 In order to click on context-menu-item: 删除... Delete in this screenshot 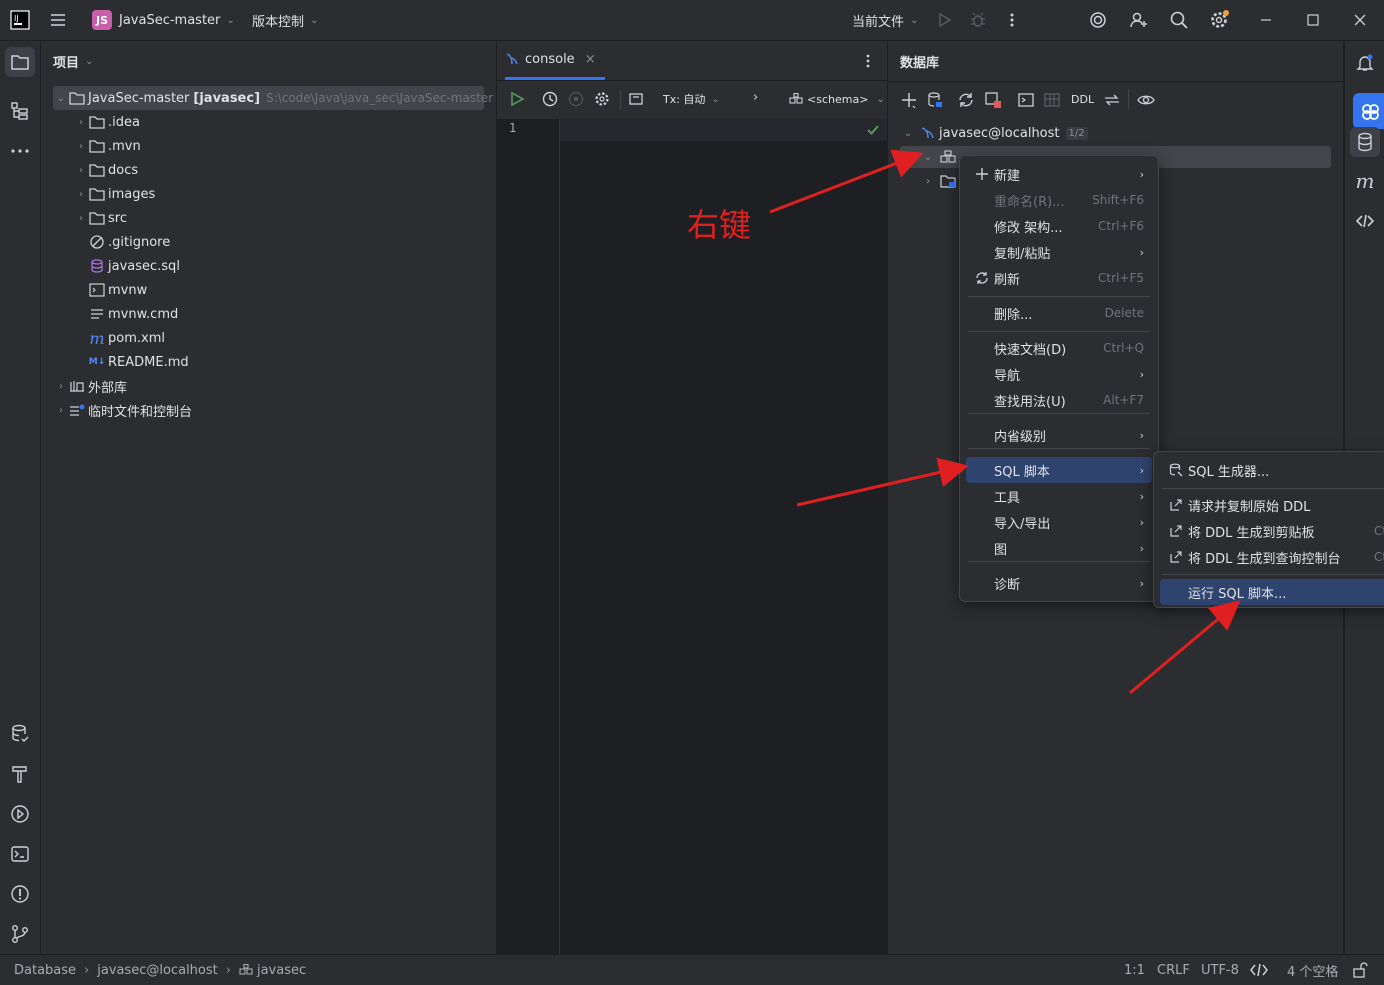, I will do `click(1059, 313)`.